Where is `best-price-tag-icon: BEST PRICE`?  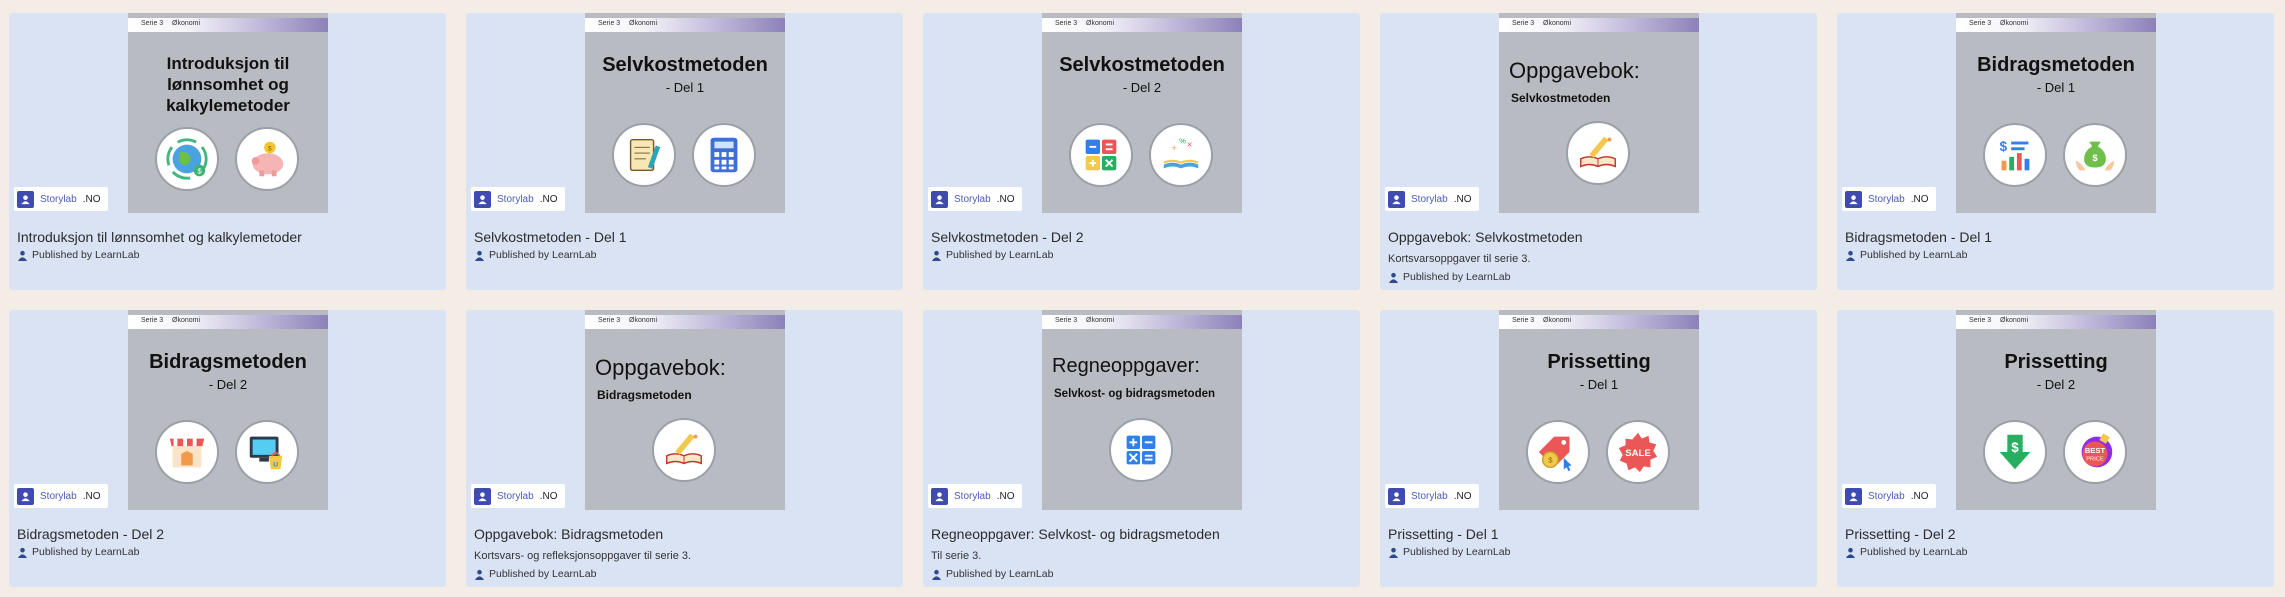
best-price-tag-icon: BEST PRICE is located at coordinates (2095, 452).